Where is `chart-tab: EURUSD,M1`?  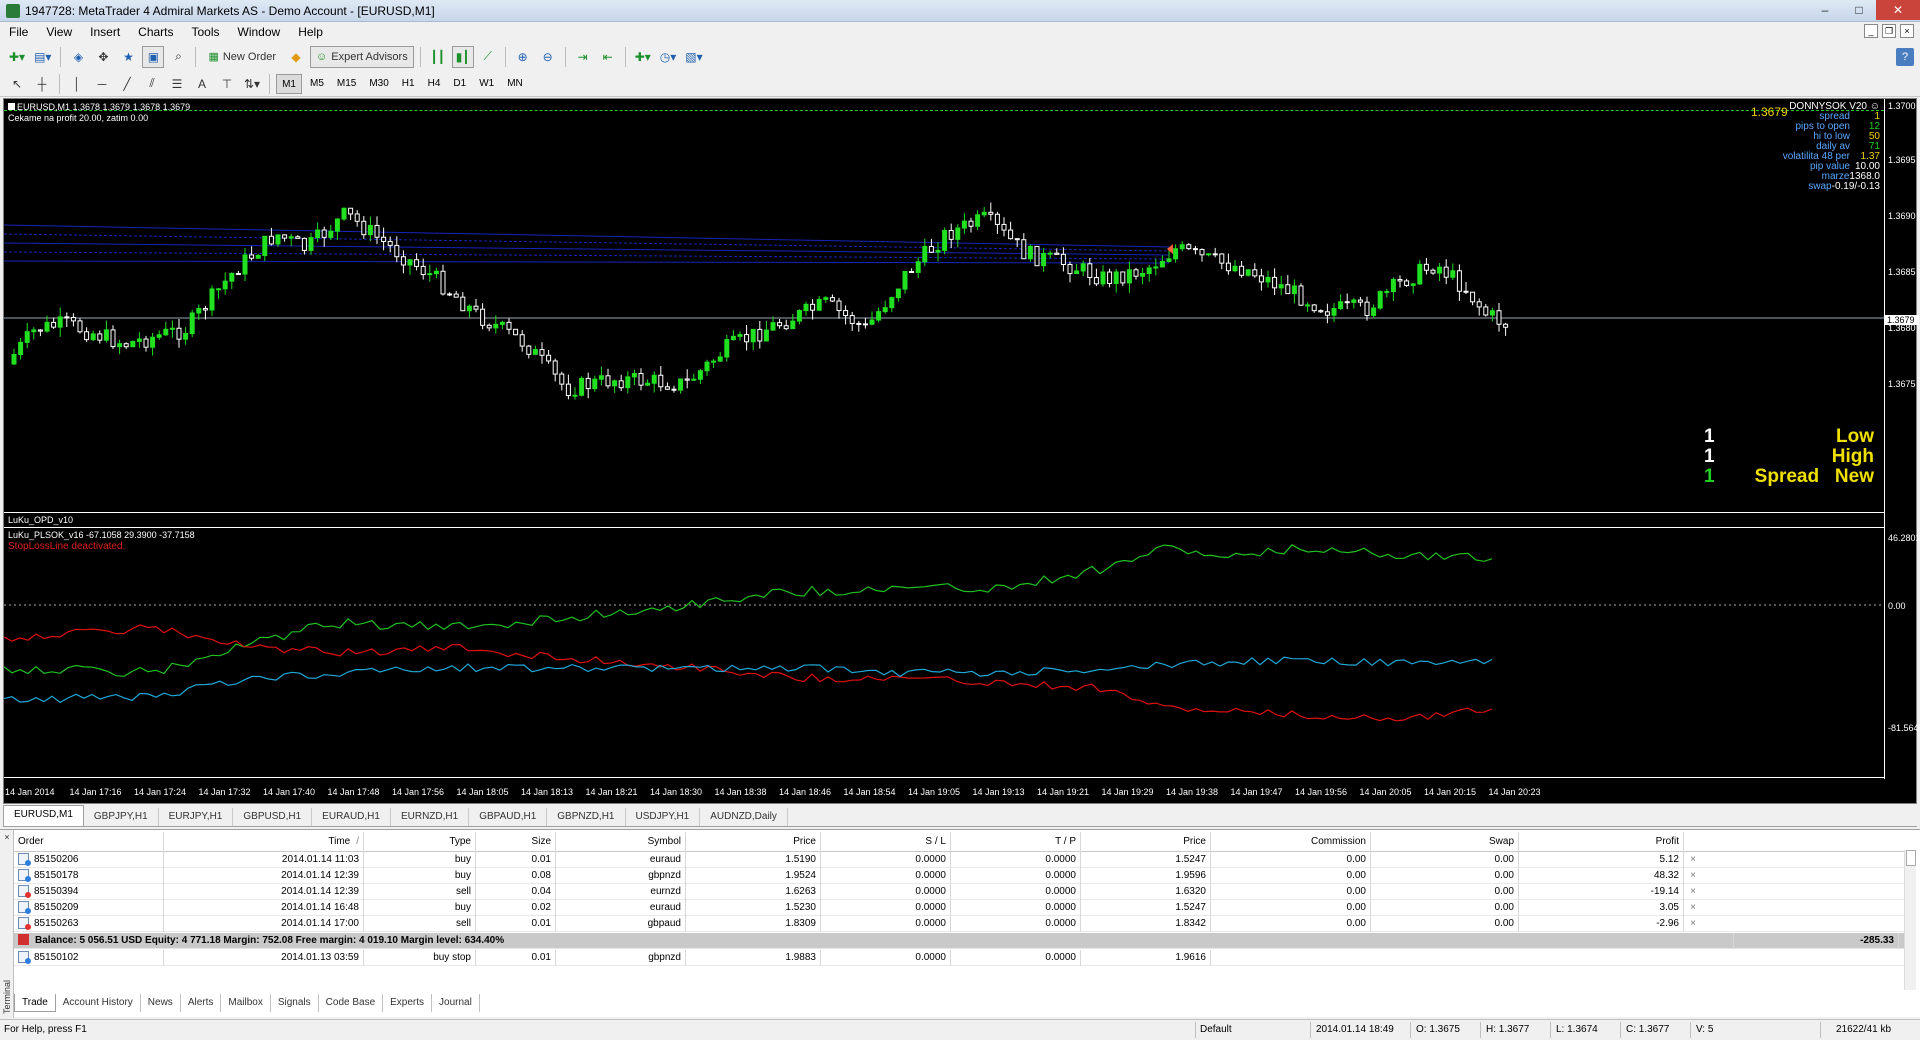
chart-tab: EURUSD,M1 is located at coordinates (43, 815).